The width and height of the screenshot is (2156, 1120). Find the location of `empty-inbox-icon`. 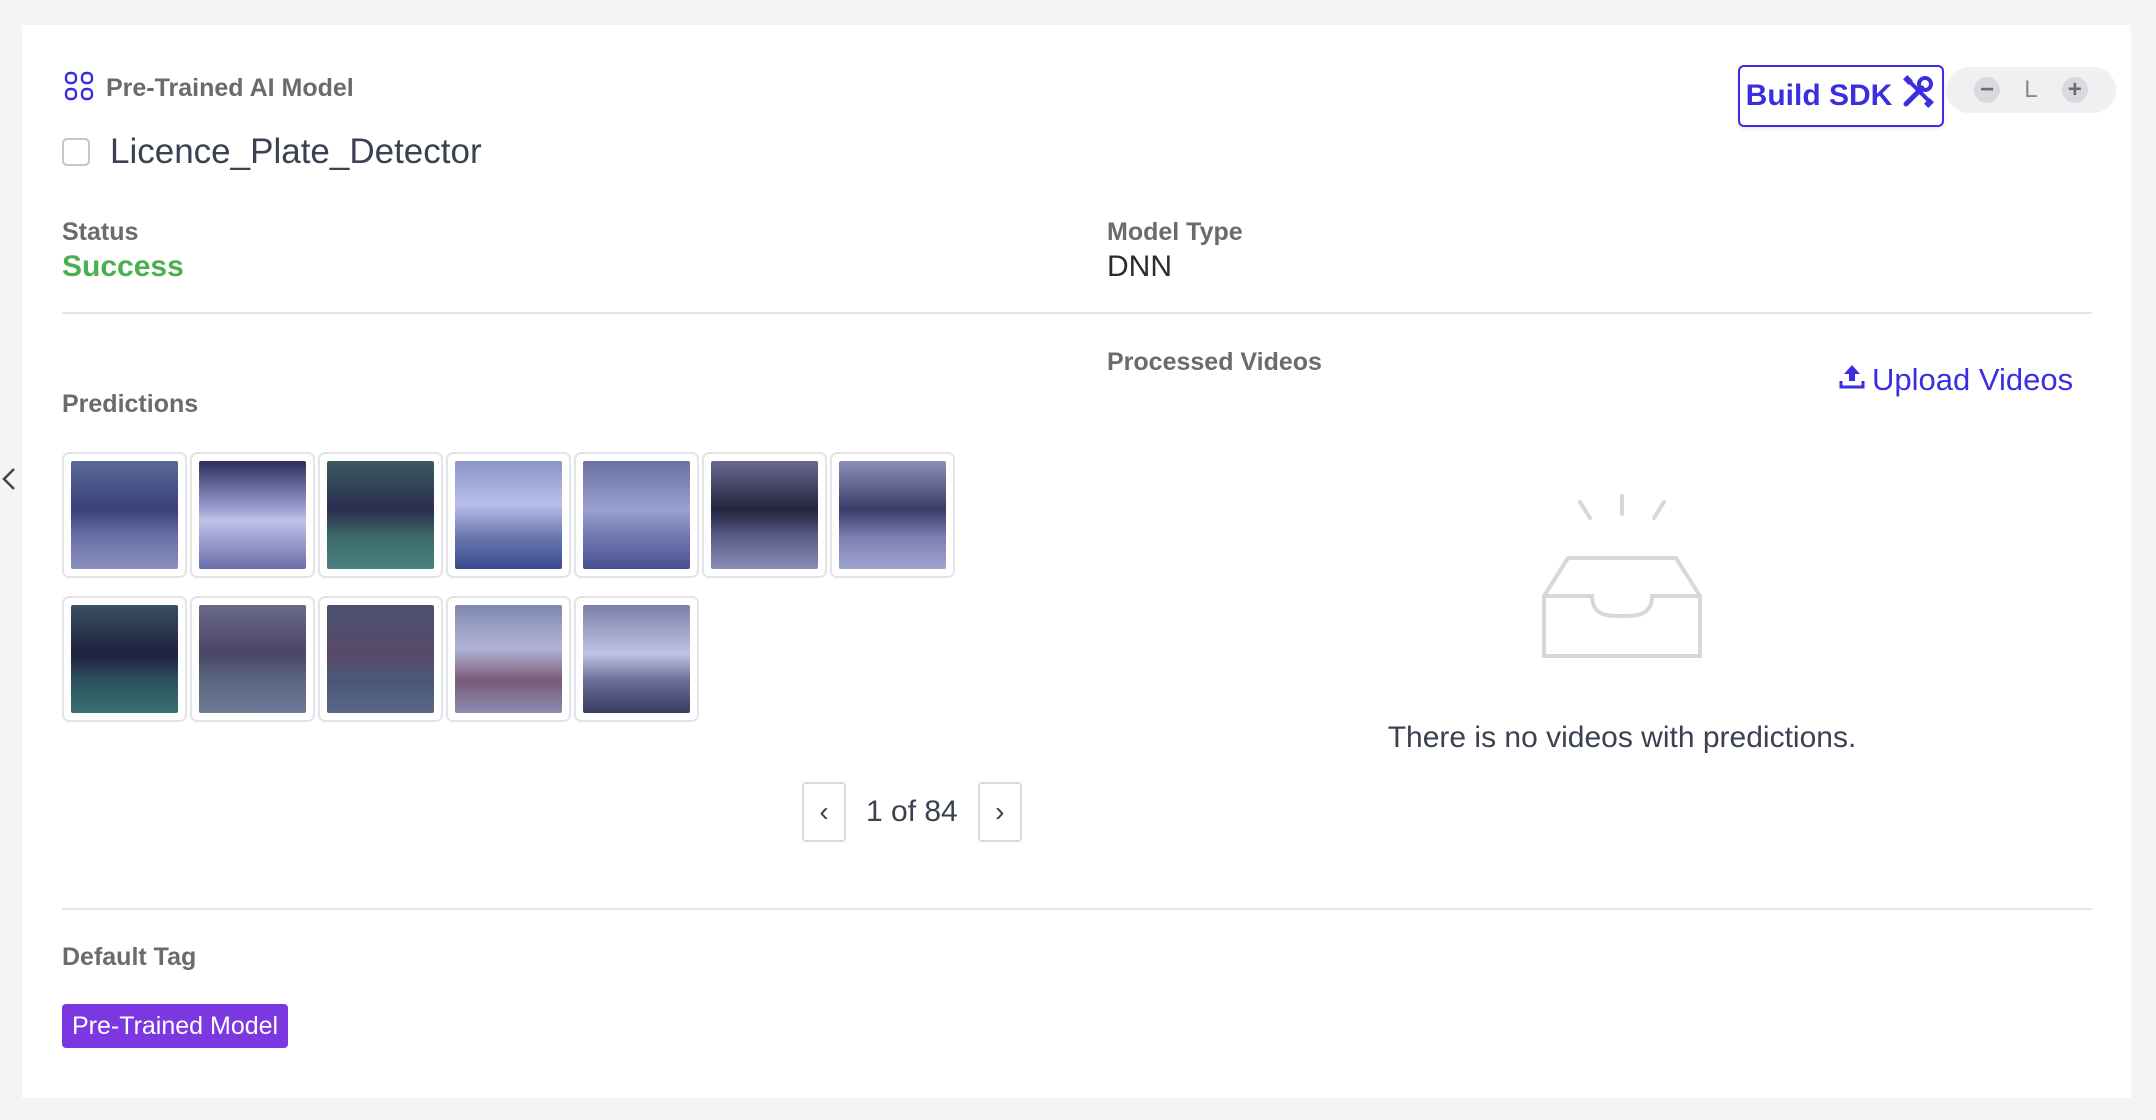

empty-inbox-icon is located at coordinates (1622, 572).